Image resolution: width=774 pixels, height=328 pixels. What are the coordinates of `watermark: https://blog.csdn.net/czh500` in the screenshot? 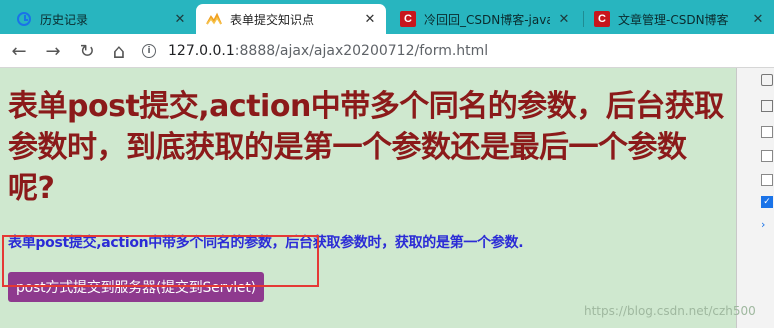 It's located at (670, 311).